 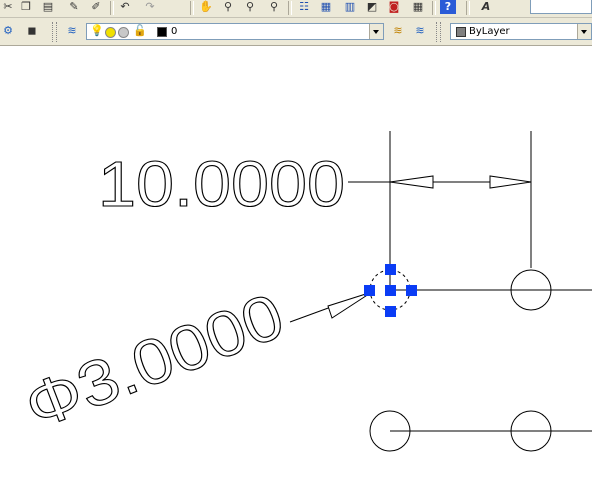 What do you see at coordinates (72, 31) in the screenshot?
I see `layer-stack-icon: ≋` at bounding box center [72, 31].